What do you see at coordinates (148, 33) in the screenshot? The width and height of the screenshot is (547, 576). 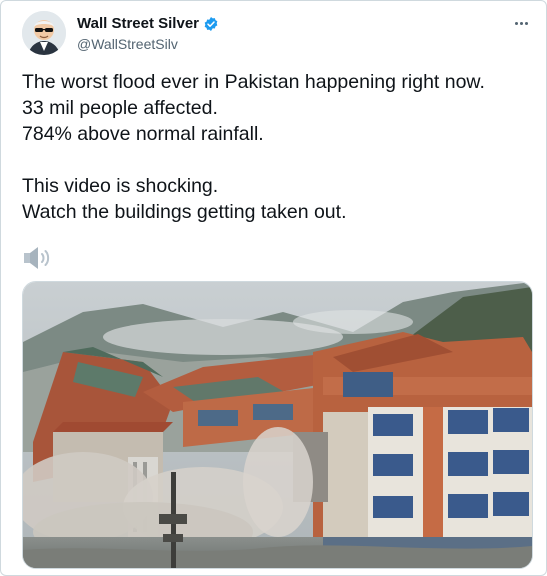 I see `author-names: Wall Street Silver @WallStreetSilv` at bounding box center [148, 33].